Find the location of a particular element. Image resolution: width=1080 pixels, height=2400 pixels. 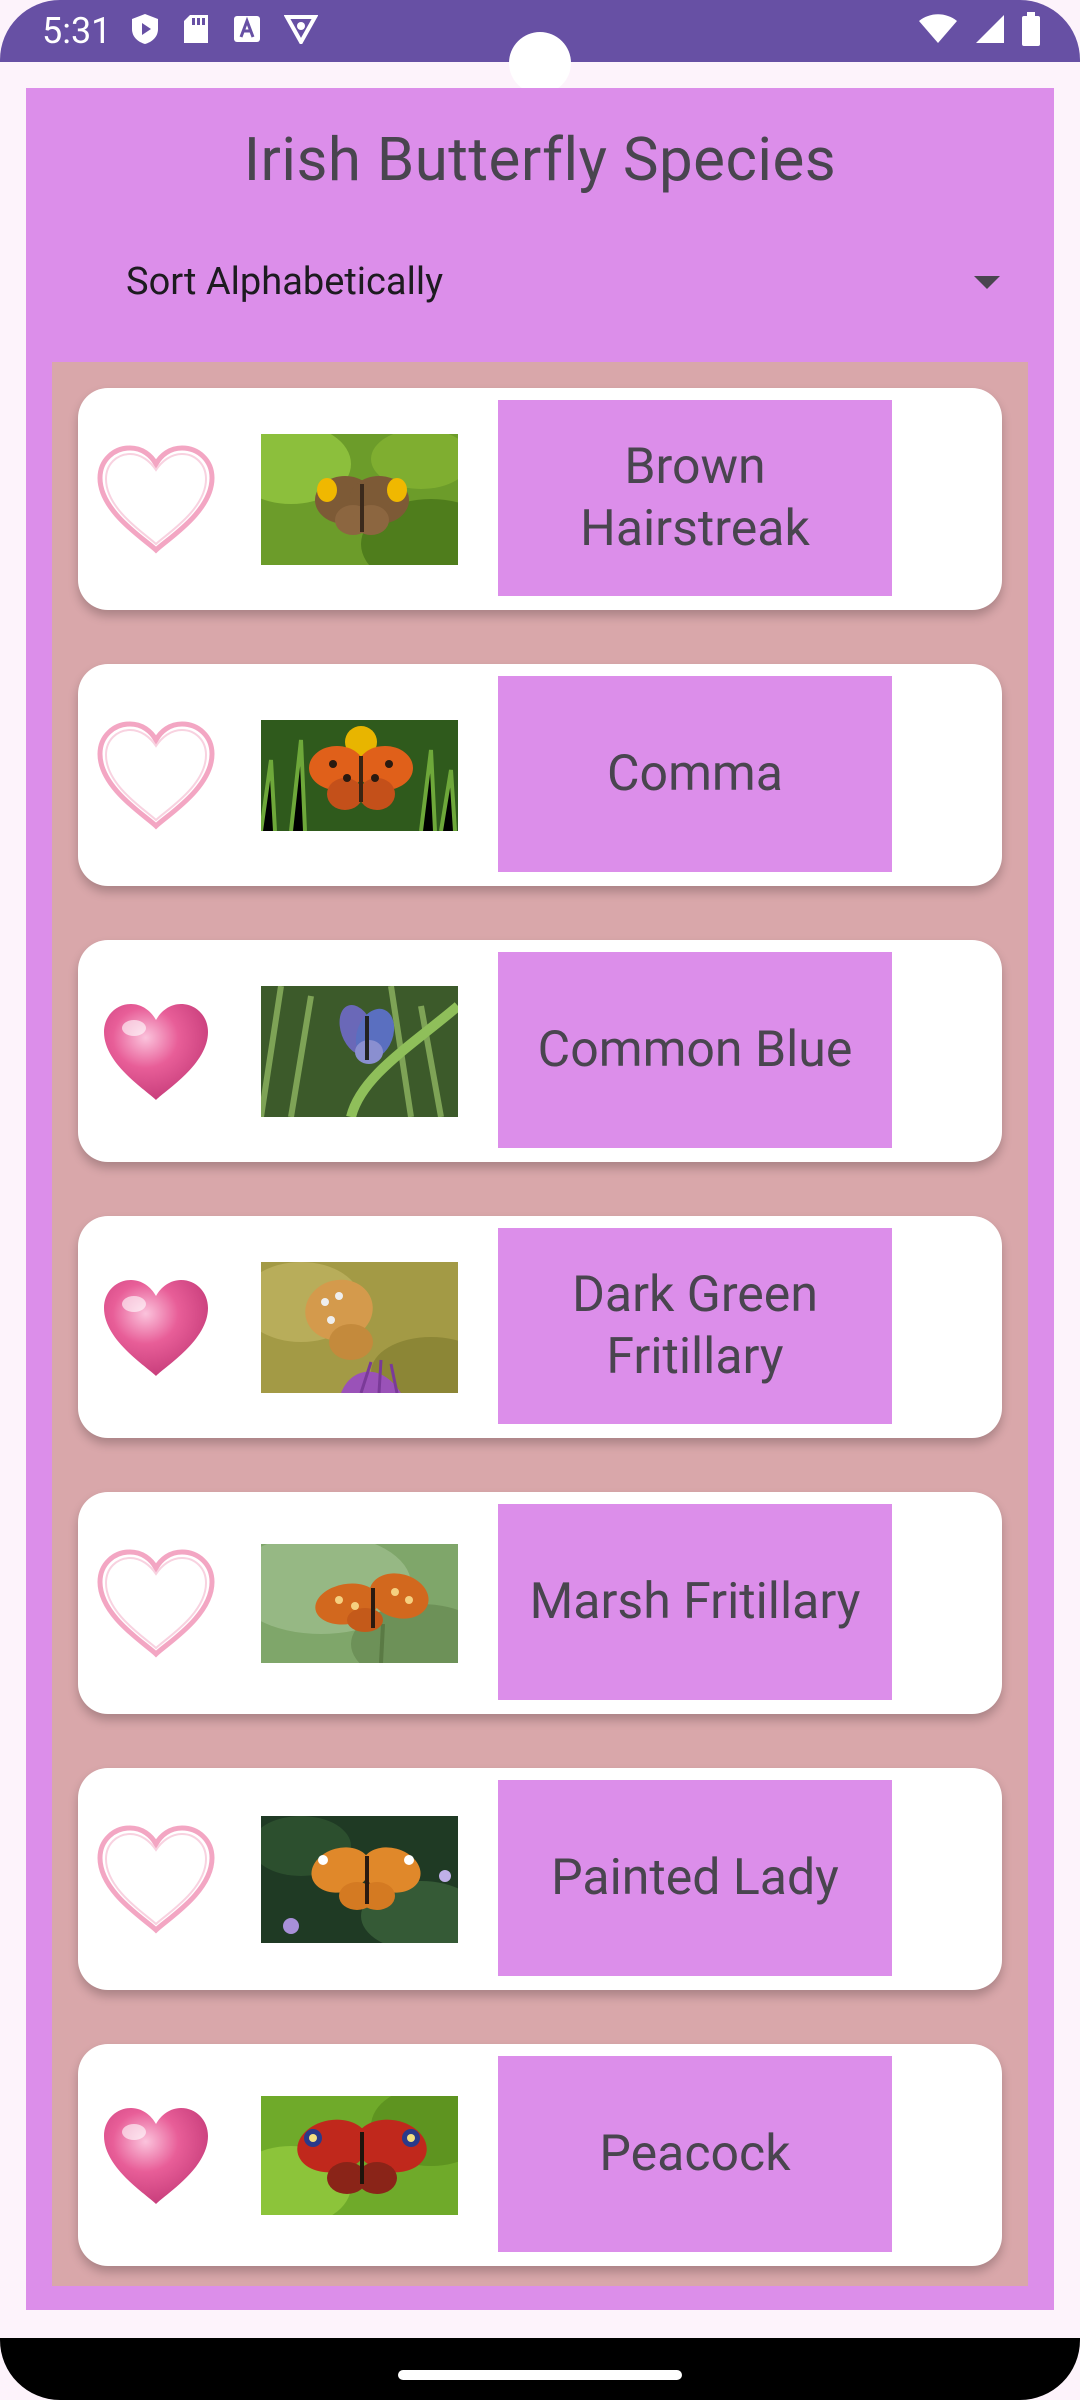

camera-cutout is located at coordinates (540, 63).